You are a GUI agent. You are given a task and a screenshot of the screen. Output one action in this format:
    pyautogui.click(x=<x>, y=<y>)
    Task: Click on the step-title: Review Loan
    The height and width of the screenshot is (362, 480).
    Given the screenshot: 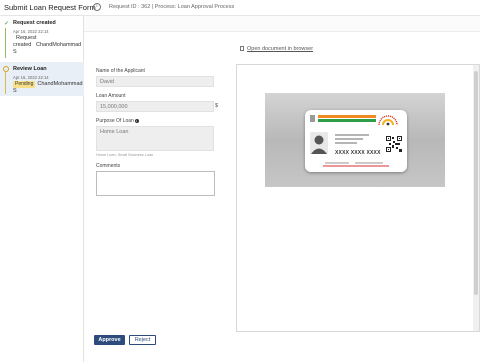 What is the action you would take?
    pyautogui.click(x=30, y=69)
    